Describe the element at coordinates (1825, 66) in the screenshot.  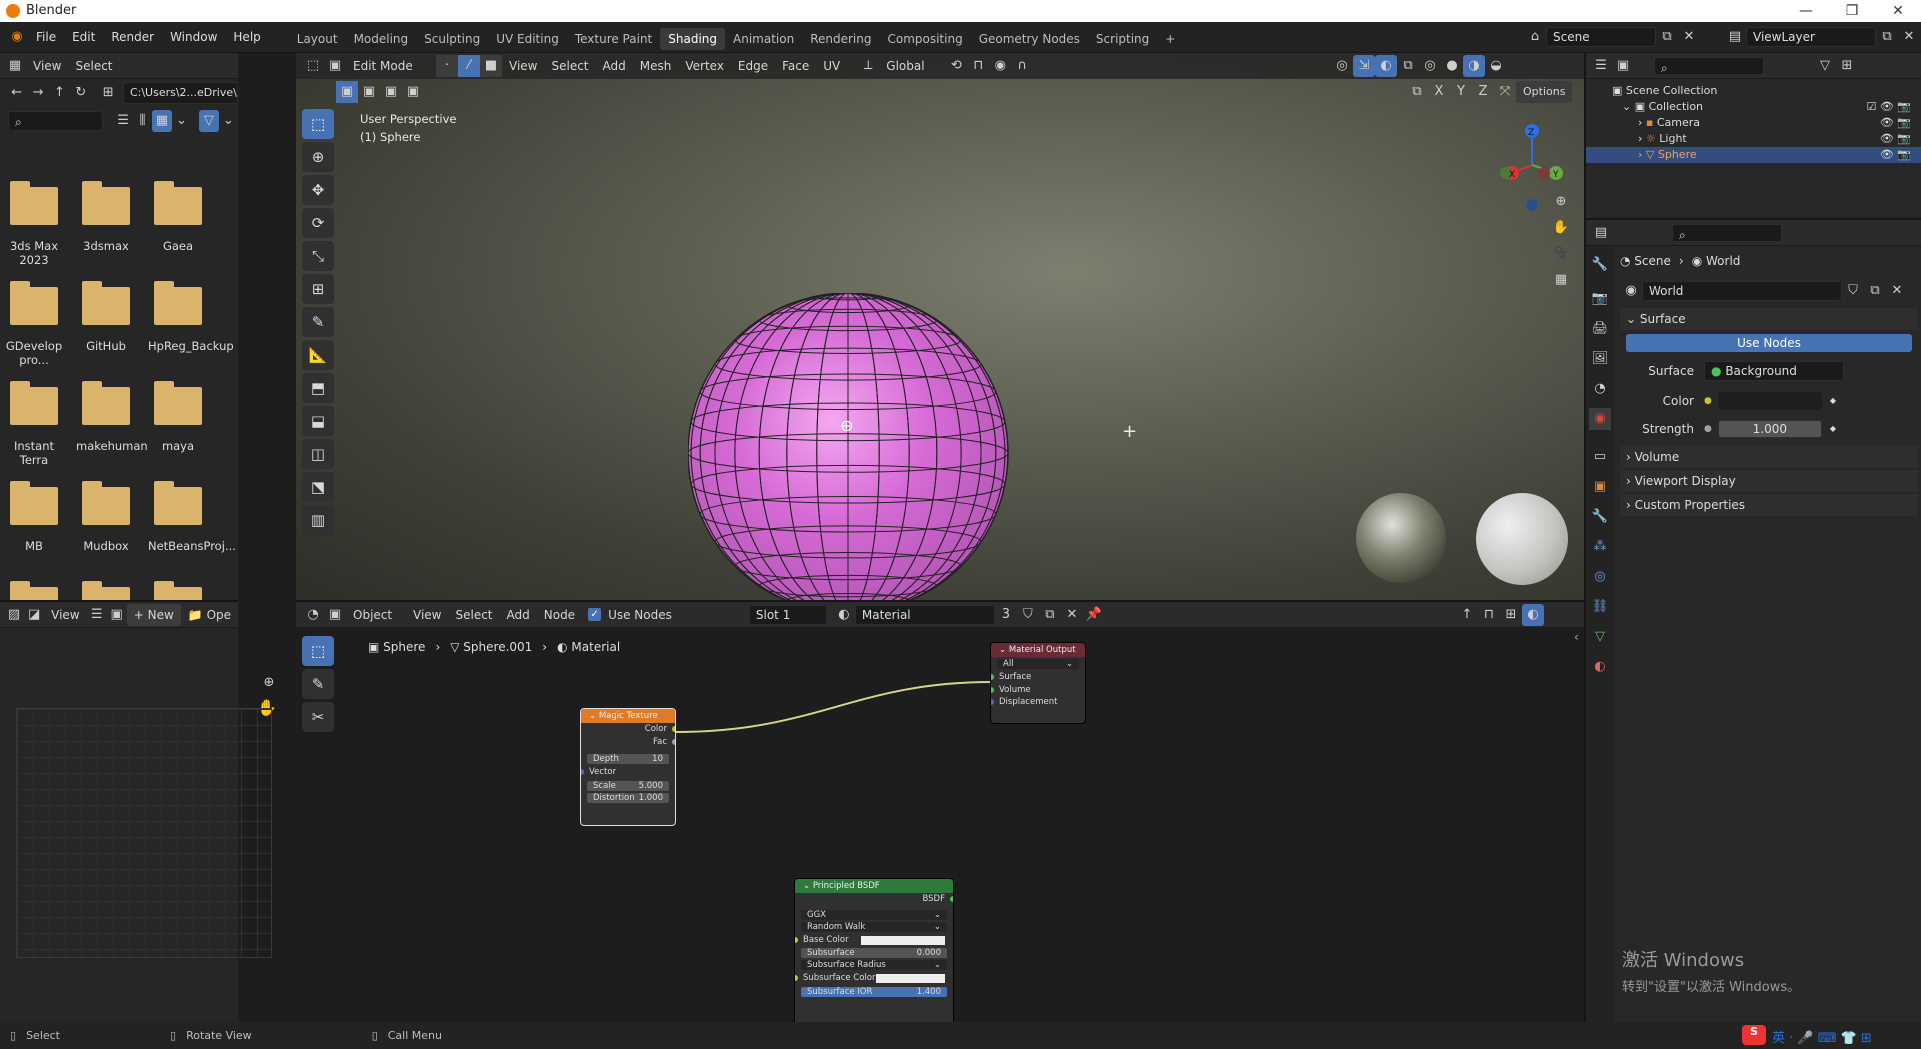
I see `outliner-filter-icon: ▽` at that location.